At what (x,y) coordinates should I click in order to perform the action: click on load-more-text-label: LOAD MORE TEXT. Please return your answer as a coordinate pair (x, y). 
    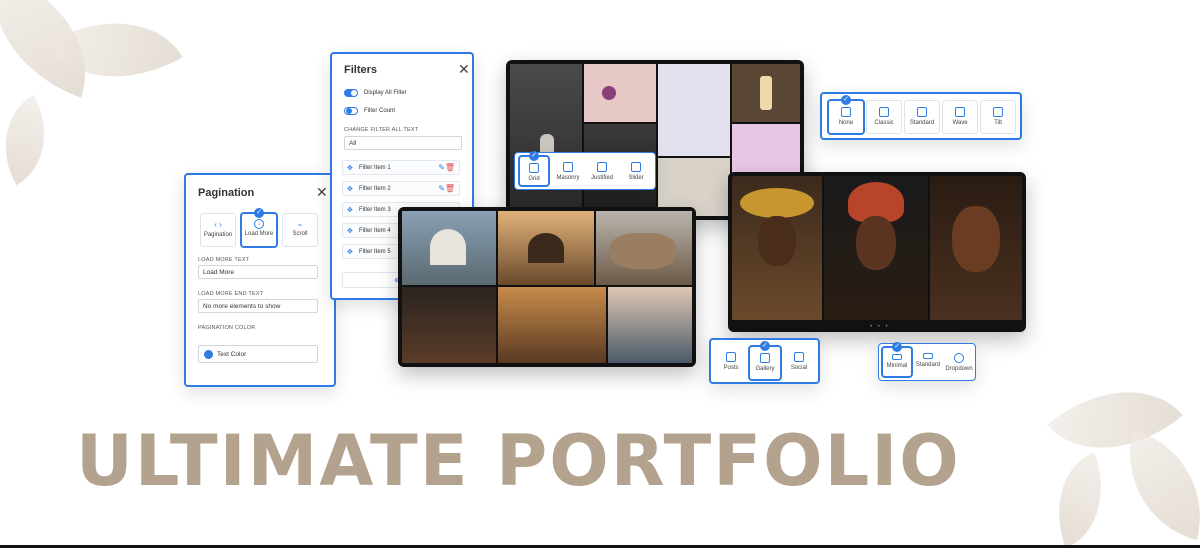
    Looking at the image, I should click on (224, 260).